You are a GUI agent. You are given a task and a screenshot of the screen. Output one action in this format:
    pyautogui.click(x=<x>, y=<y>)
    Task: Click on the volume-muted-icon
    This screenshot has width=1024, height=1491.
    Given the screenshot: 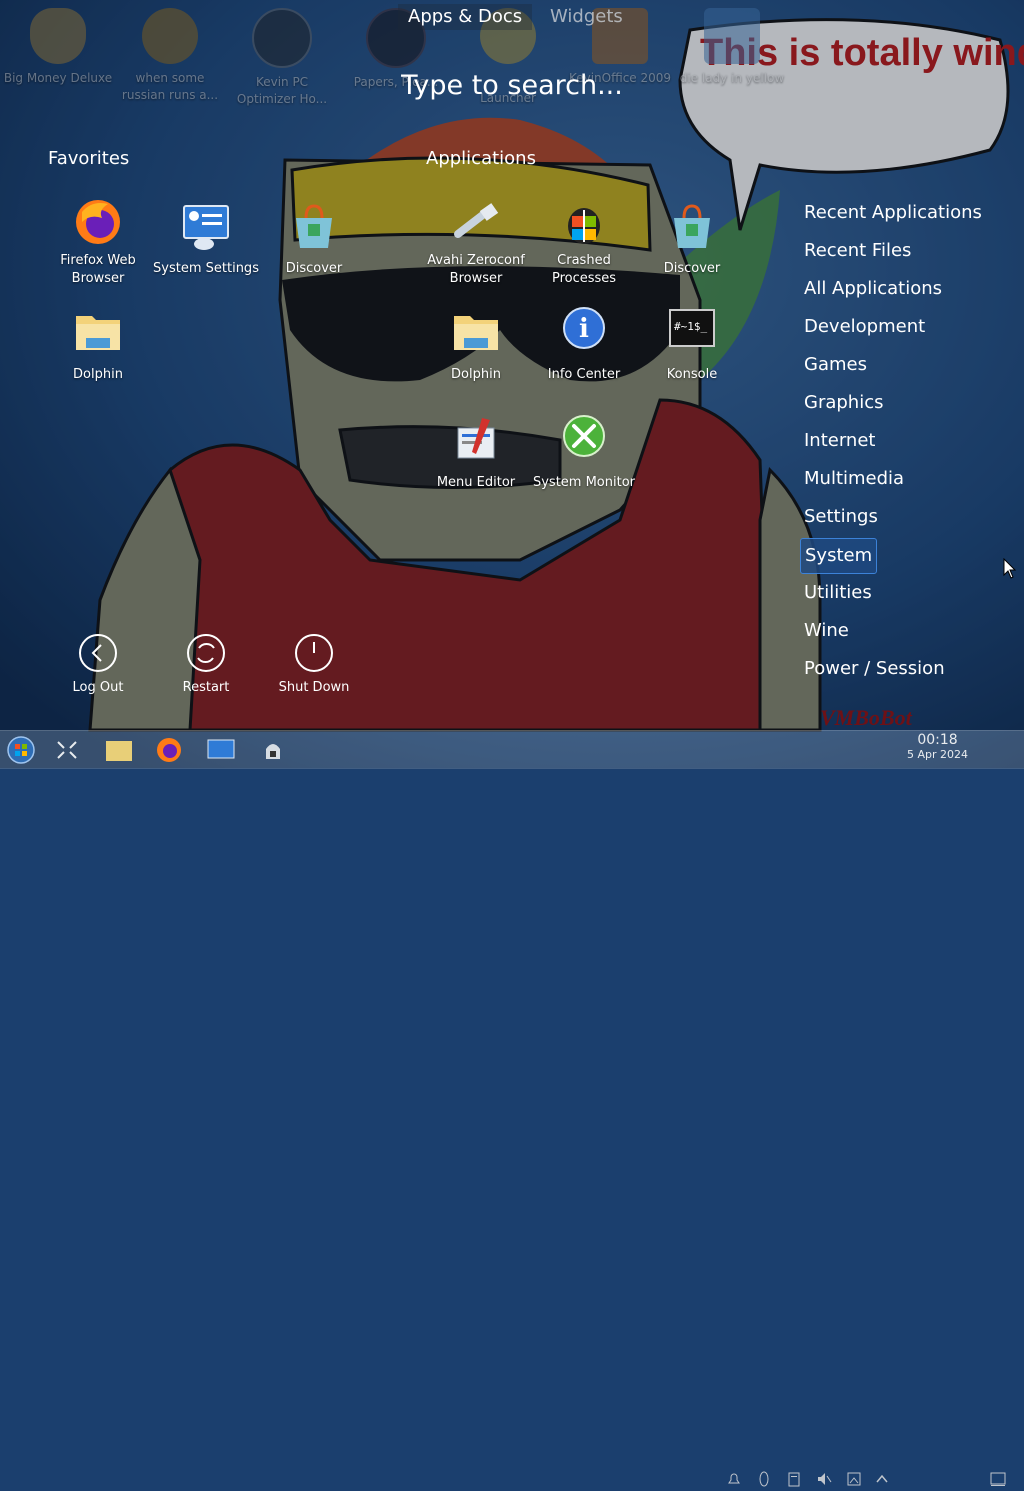 What is the action you would take?
    pyautogui.click(x=824, y=1479)
    